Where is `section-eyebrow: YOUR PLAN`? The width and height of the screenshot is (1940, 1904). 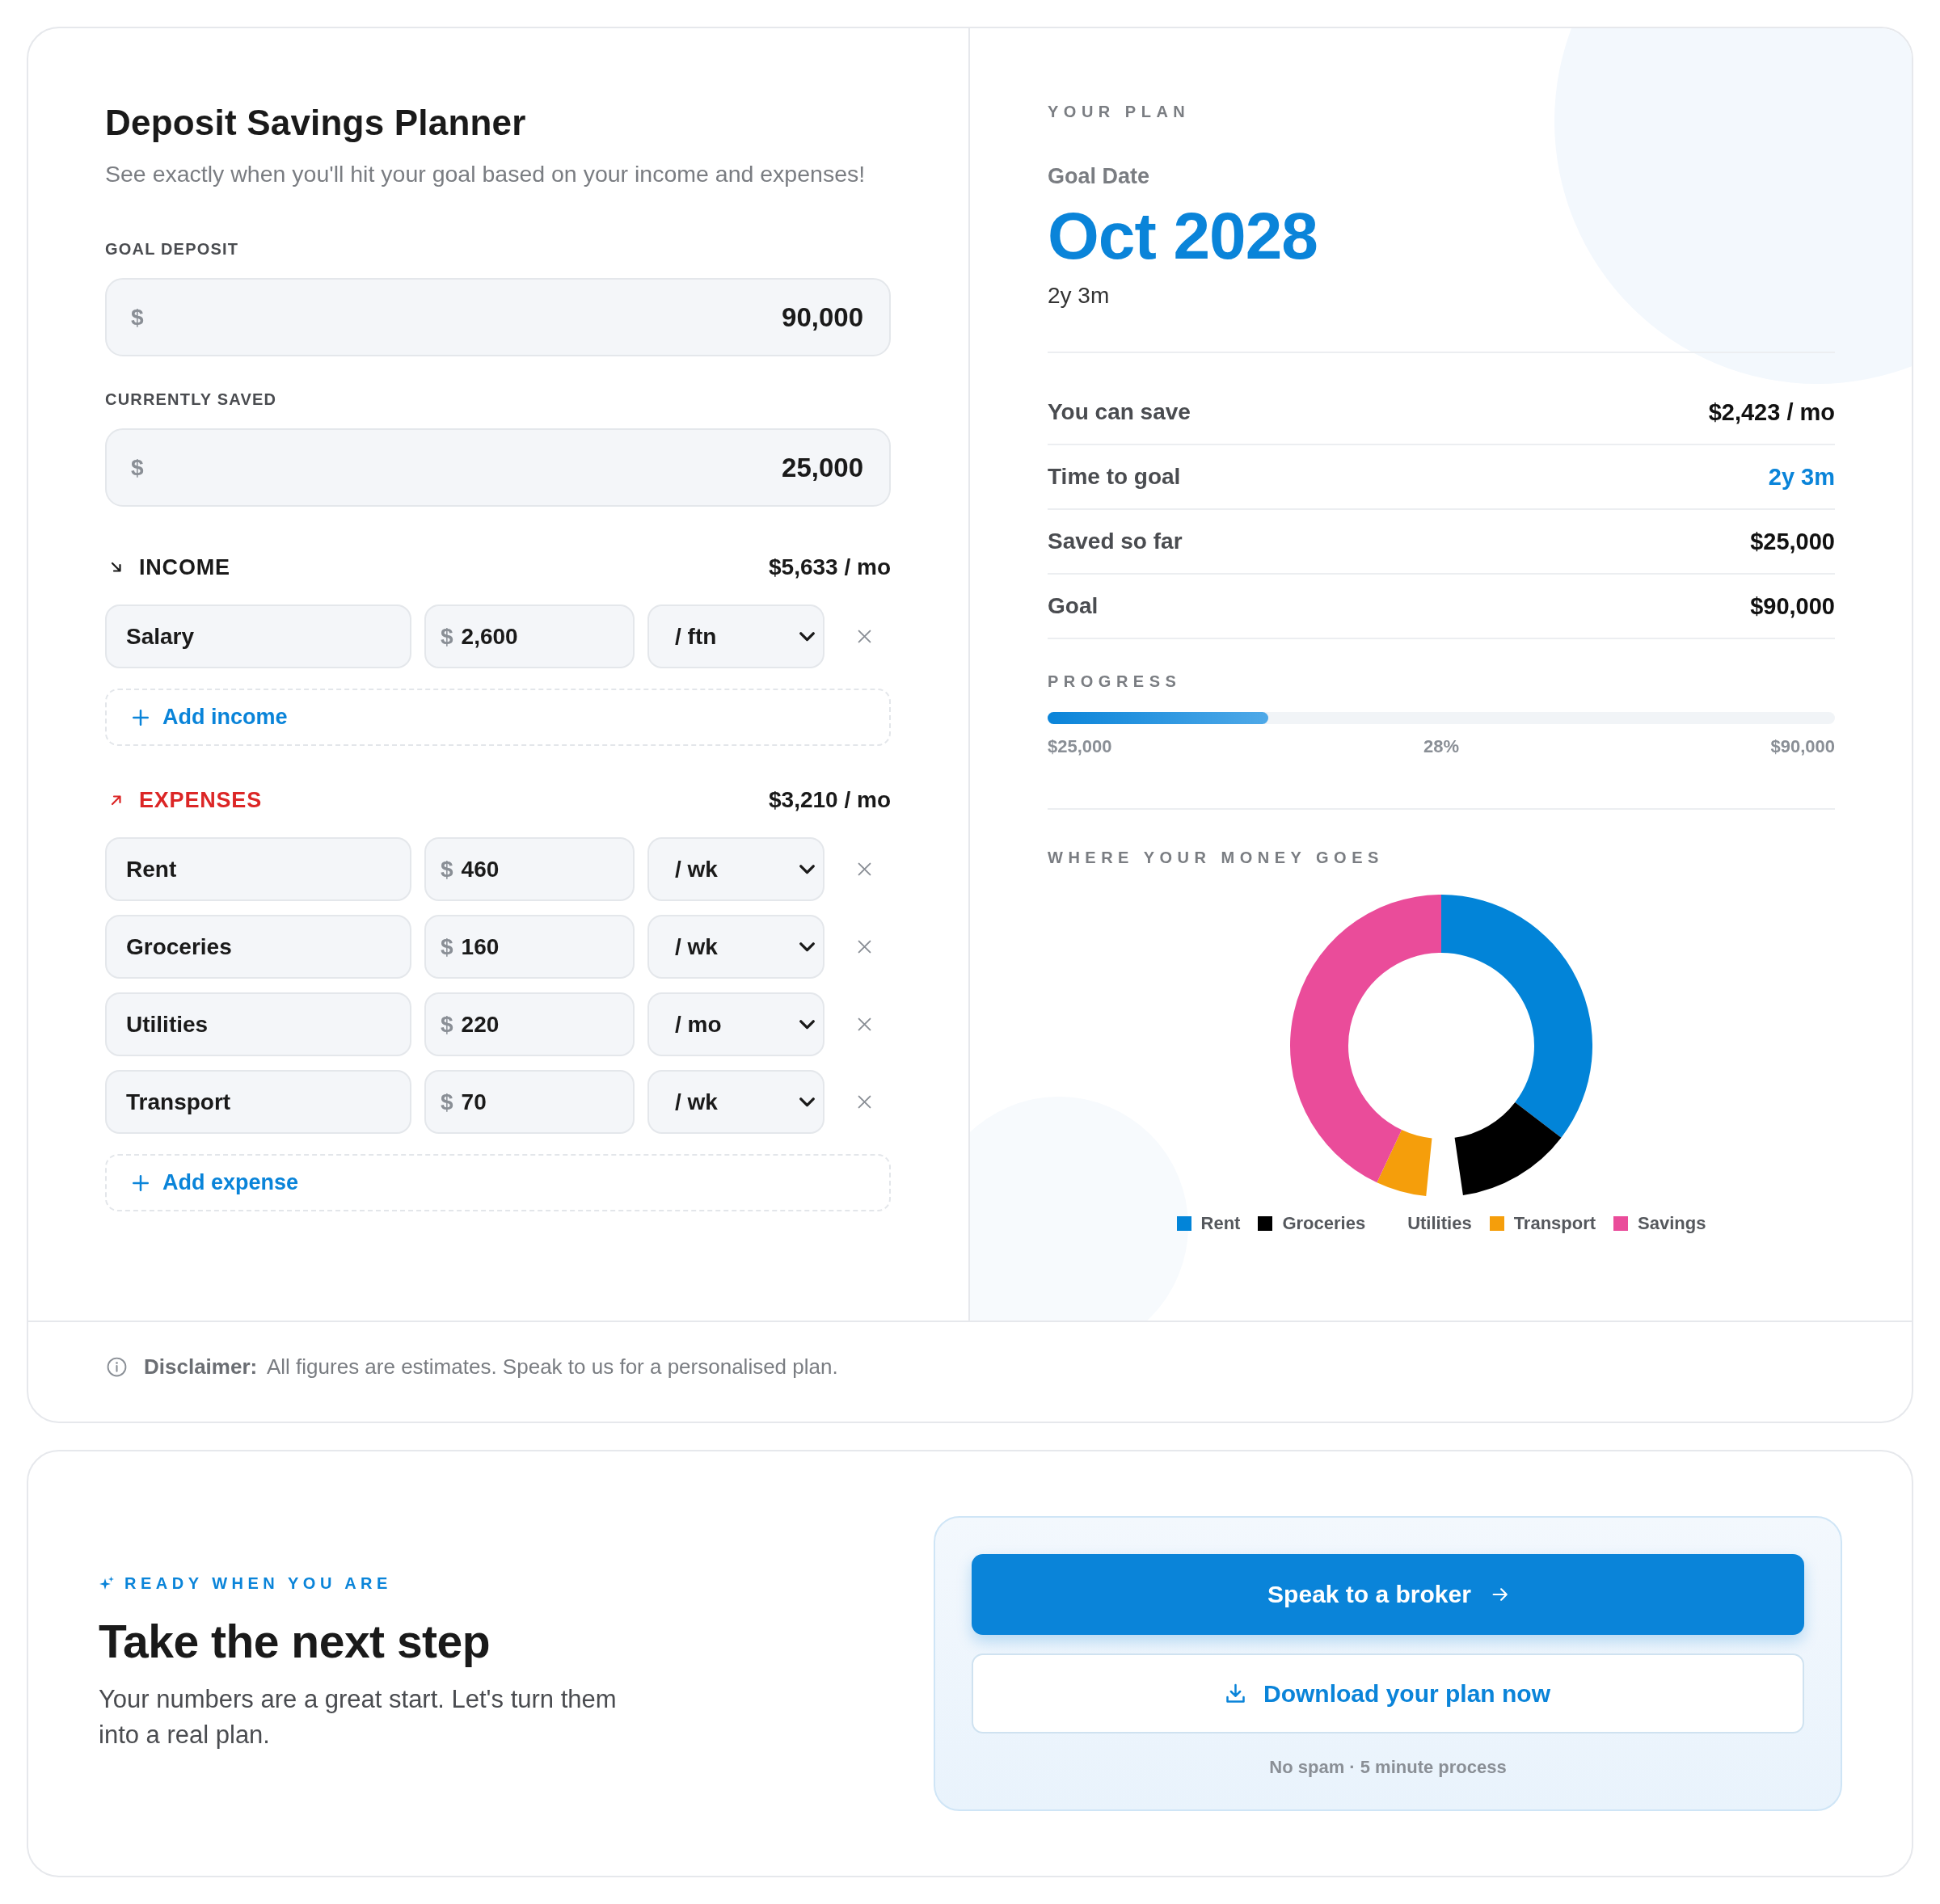
section-eyebrow: YOUR PLAN is located at coordinates (1119, 111).